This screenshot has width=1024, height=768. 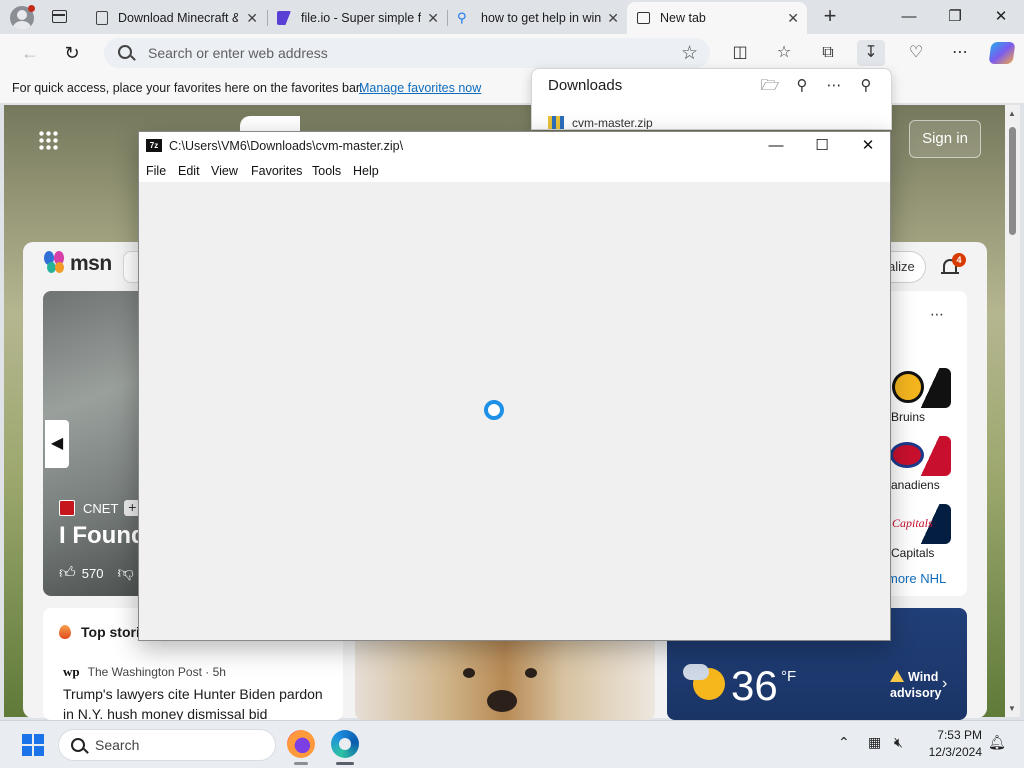 I want to click on tab-fileio: file.io - Super simple f ✕, so click(x=357, y=18).